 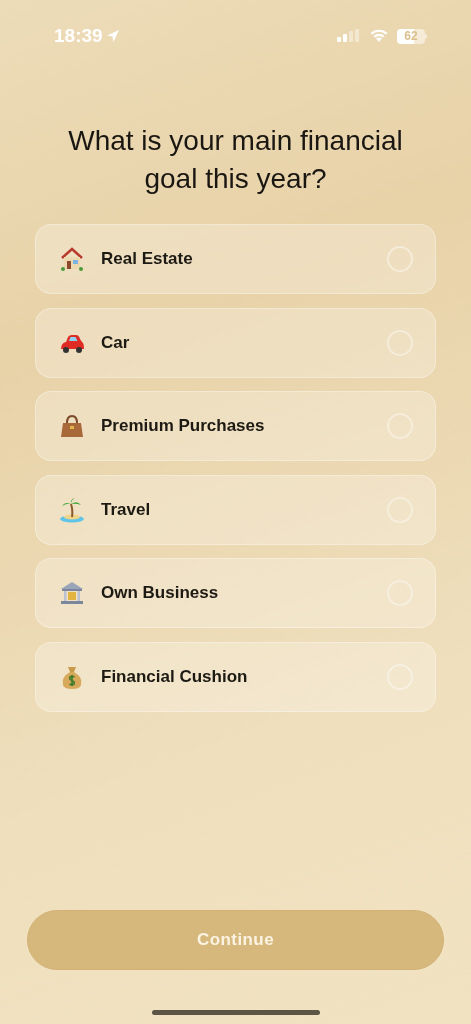 What do you see at coordinates (126, 509) in the screenshot?
I see `option-label: Travel` at bounding box center [126, 509].